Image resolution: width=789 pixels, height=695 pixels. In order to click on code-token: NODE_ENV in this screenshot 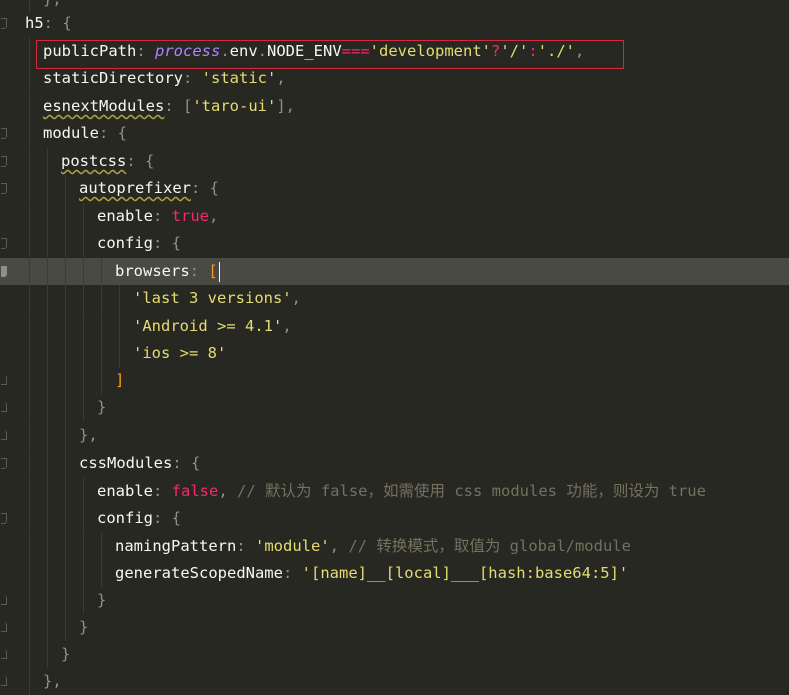, I will do `click(304, 51)`.